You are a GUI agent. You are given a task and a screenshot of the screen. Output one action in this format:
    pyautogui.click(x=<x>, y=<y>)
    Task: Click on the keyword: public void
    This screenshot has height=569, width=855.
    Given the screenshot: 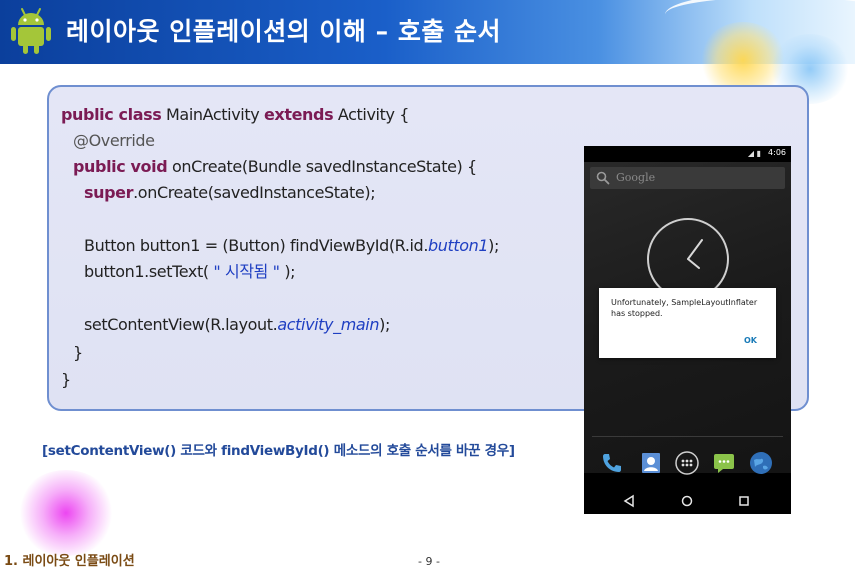 What is the action you would take?
    pyautogui.click(x=120, y=166)
    